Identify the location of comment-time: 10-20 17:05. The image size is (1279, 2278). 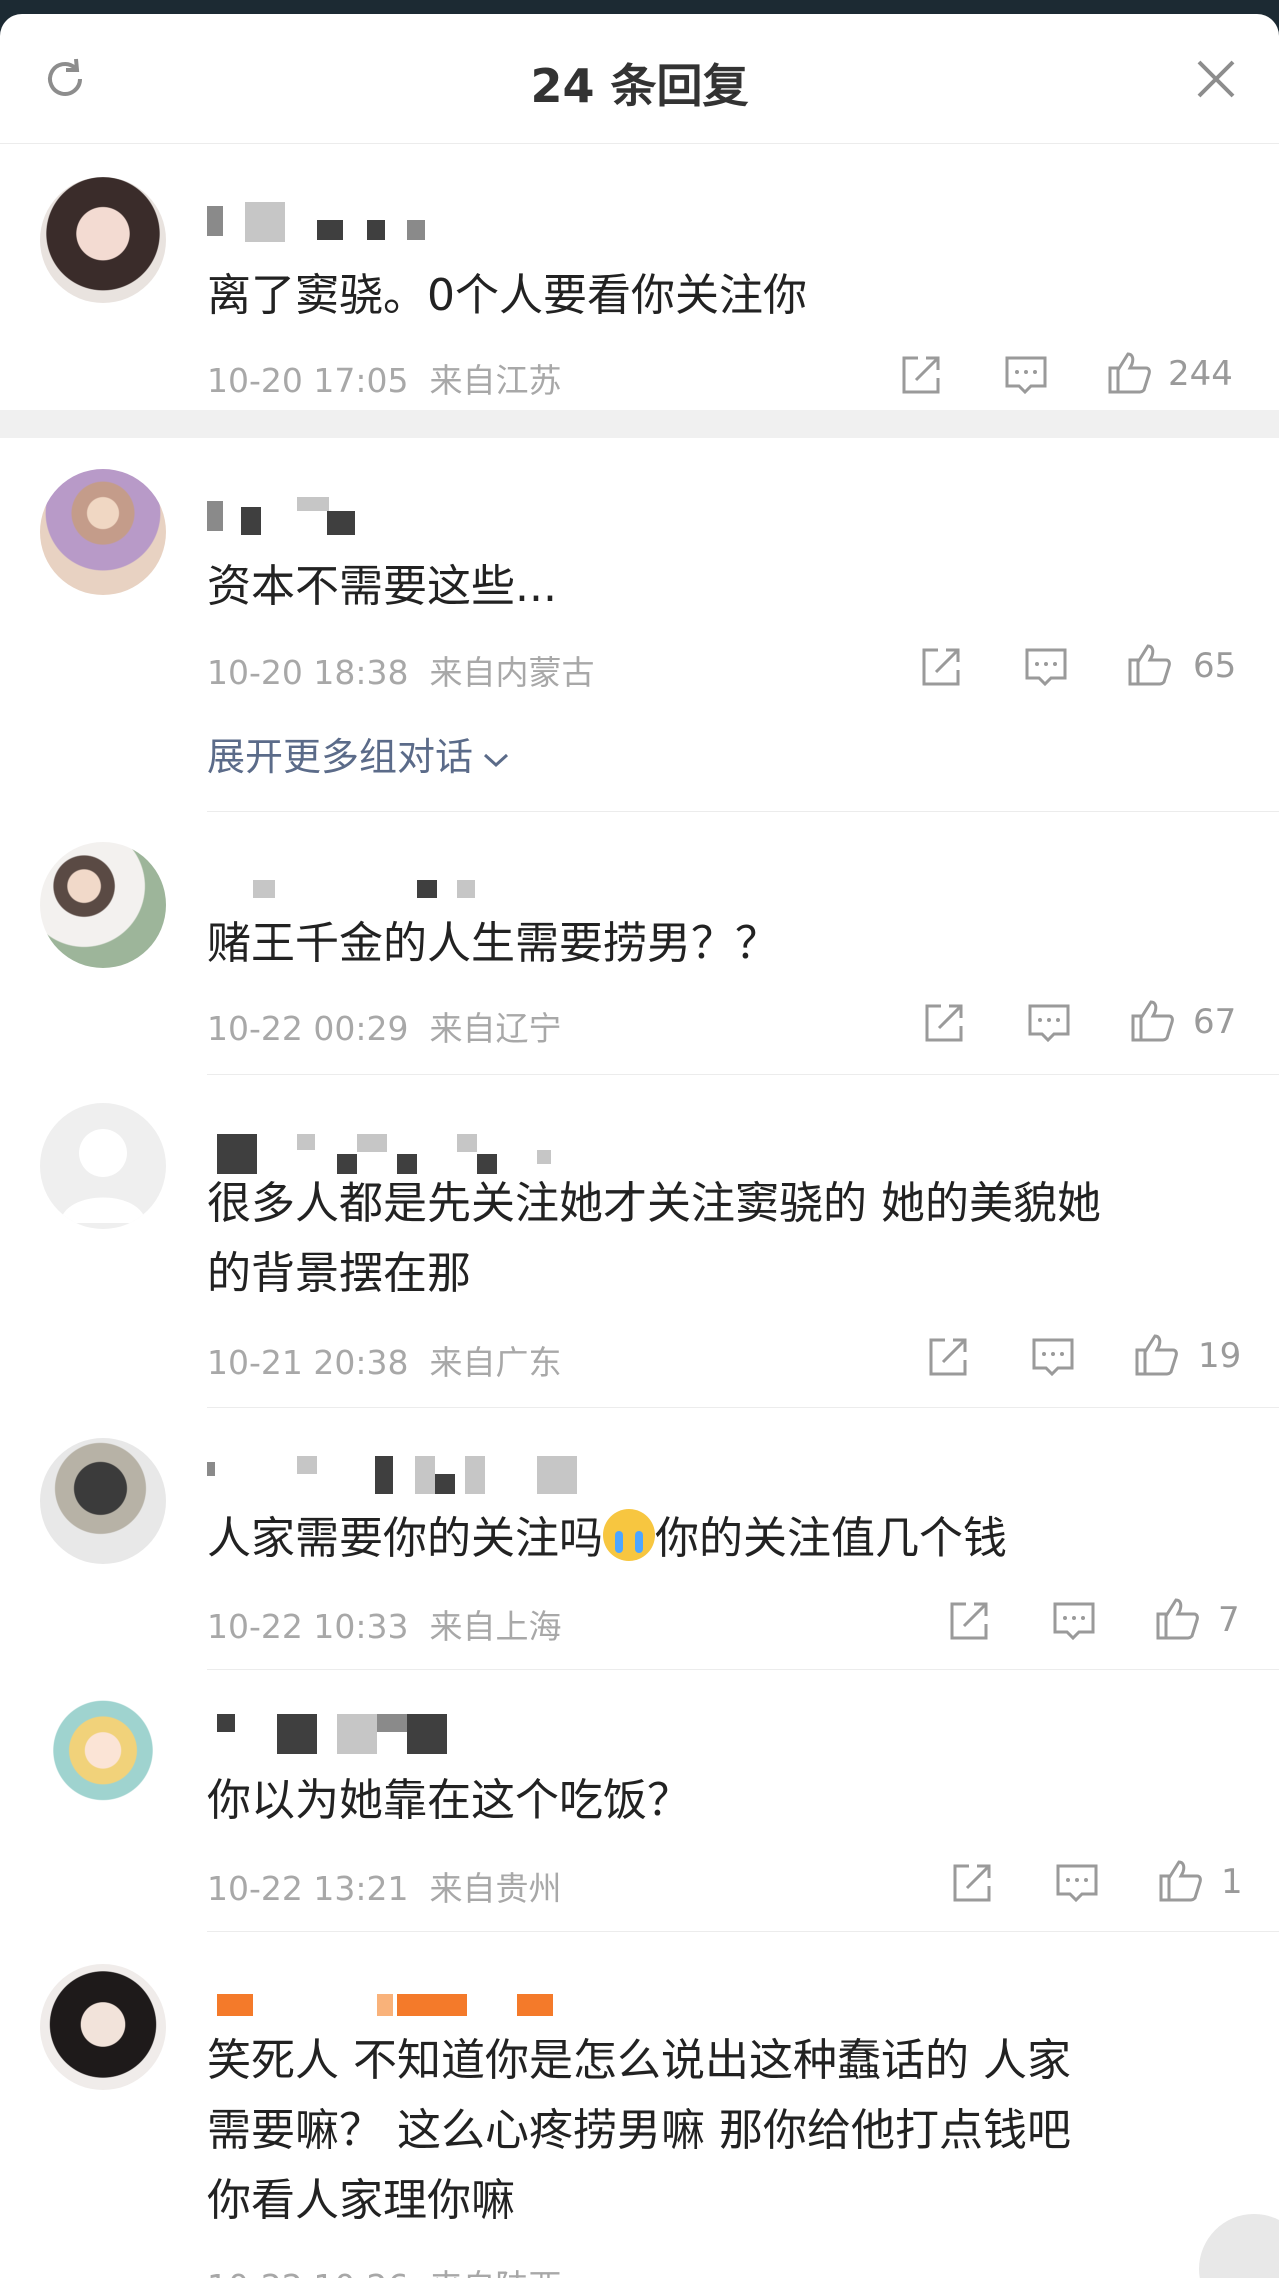
(308, 380).